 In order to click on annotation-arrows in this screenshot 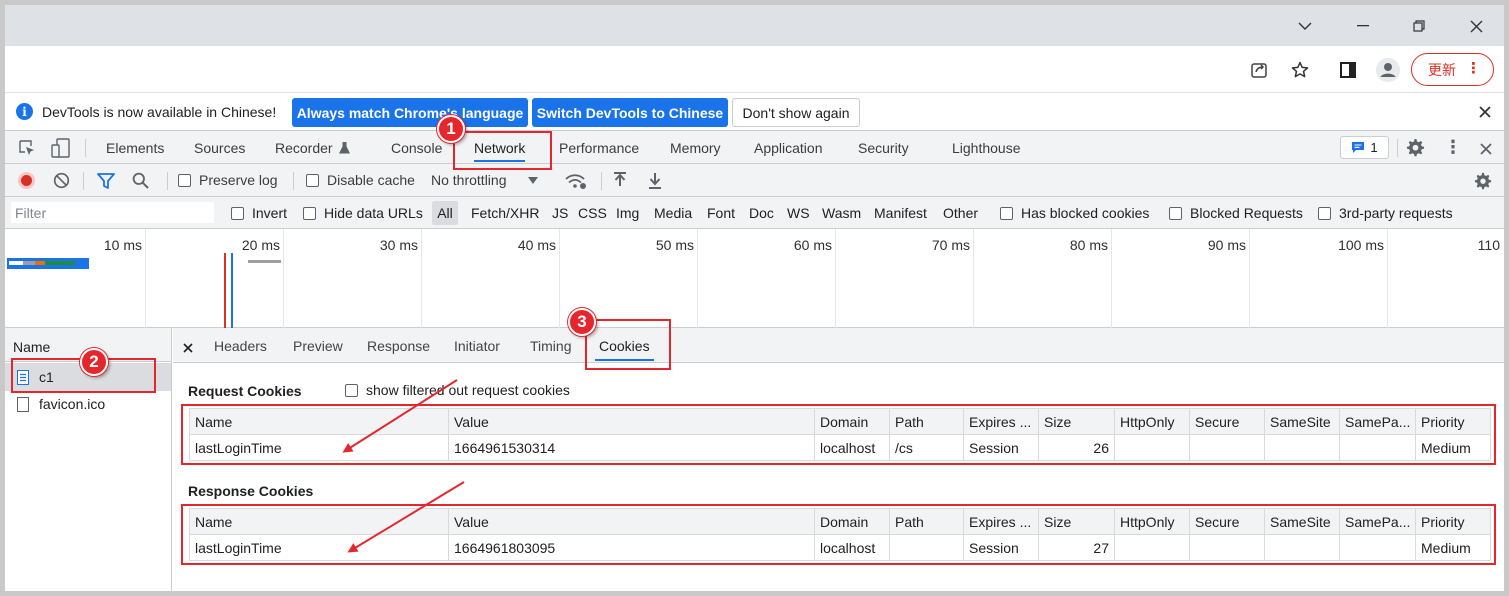, I will do `click(403, 466)`.